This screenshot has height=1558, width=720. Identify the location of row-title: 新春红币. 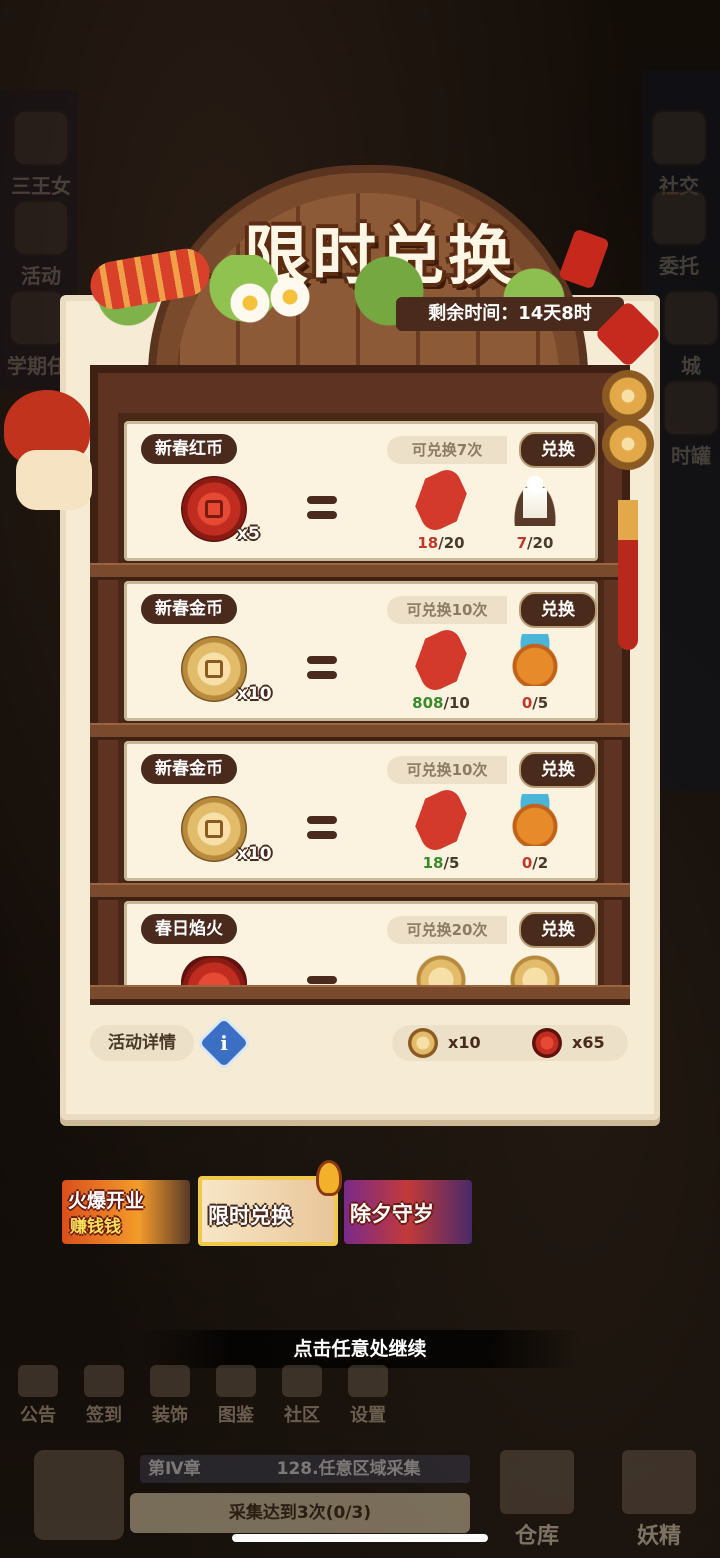
(189, 449).